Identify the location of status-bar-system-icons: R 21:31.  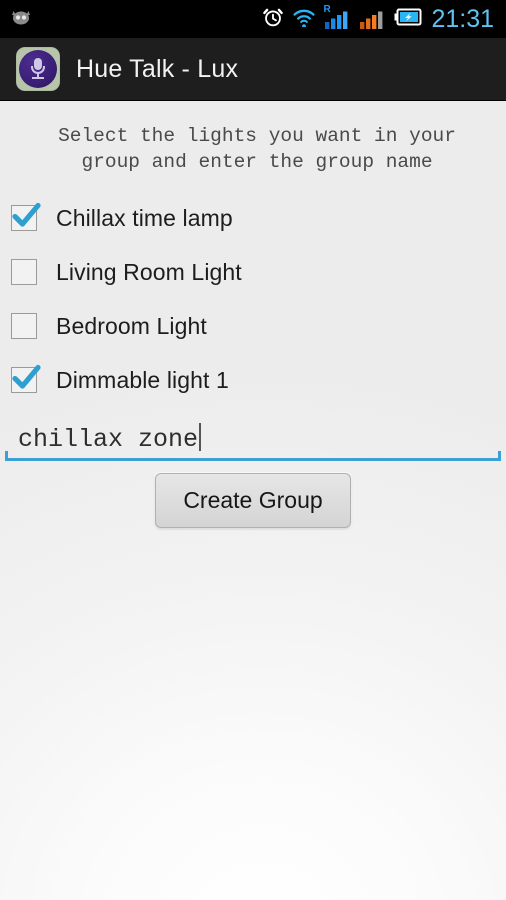
(384, 19).